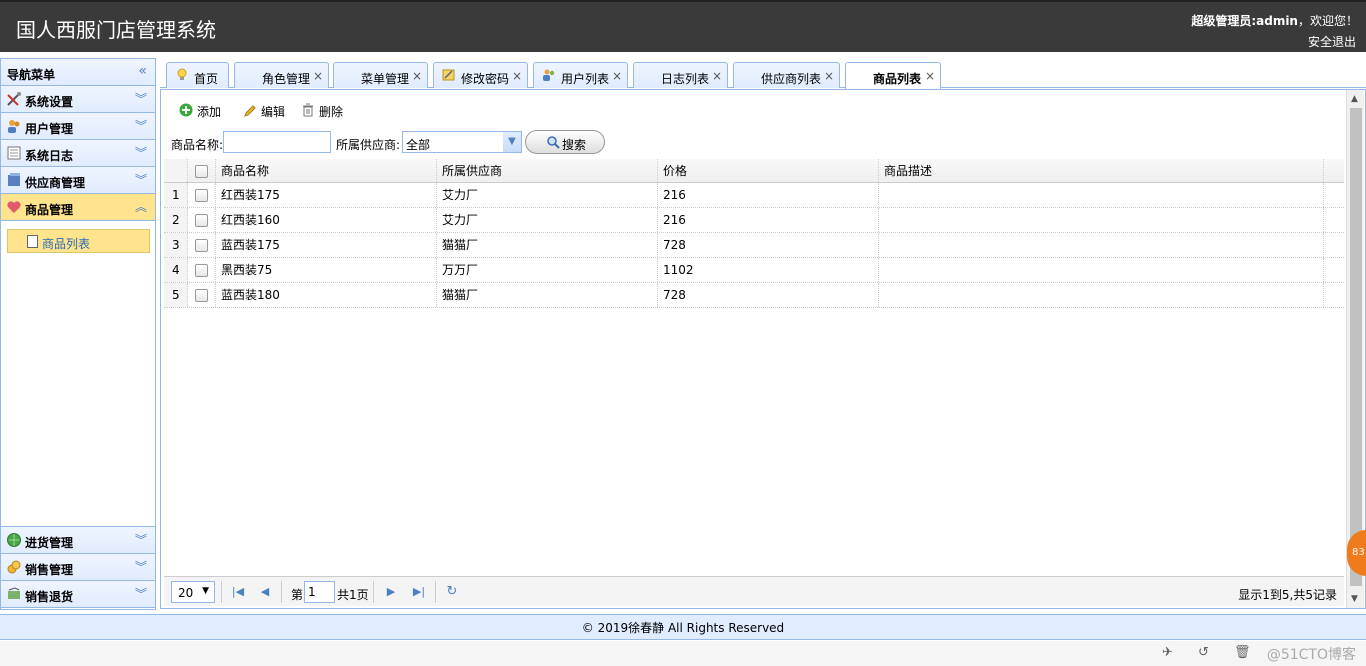  Describe the element at coordinates (553, 142) in the screenshot. I see `search-icon` at that location.